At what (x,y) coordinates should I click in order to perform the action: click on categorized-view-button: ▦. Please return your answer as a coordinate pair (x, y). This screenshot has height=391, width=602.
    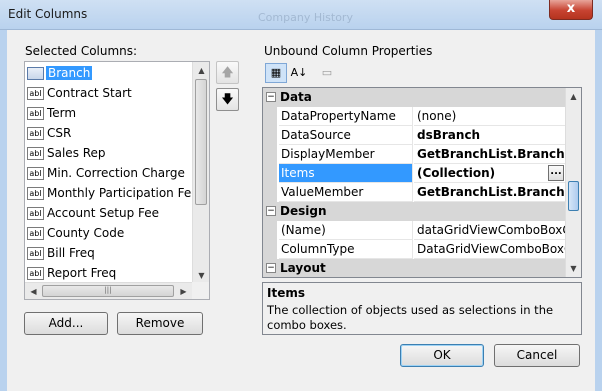
    Looking at the image, I should click on (276, 73).